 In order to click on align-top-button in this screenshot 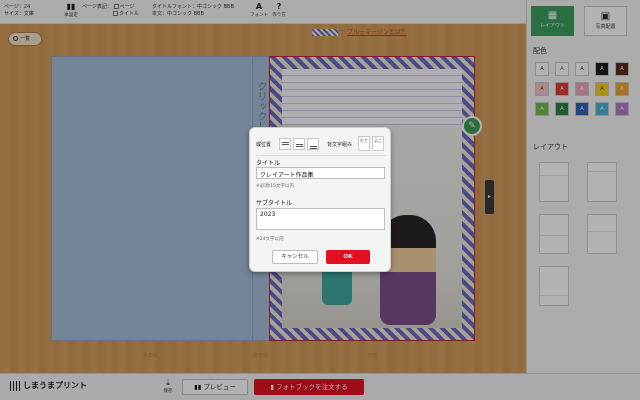, I will do `click(285, 144)`.